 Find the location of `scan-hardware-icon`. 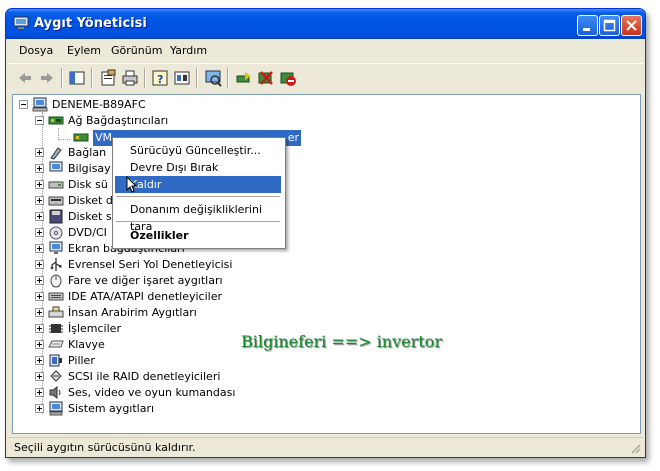

scan-hardware-icon is located at coordinates (213, 78).